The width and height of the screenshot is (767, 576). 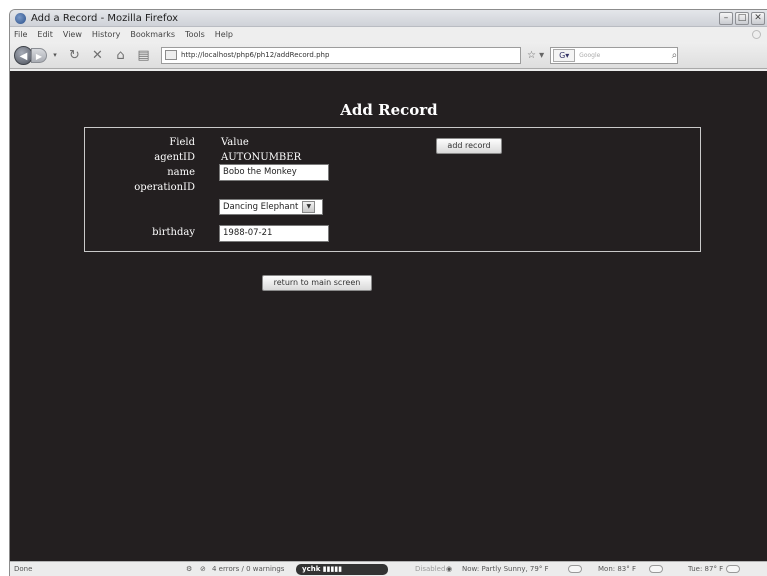 I want to click on operationID-select: Dancing Elephant ▼, so click(x=271, y=207).